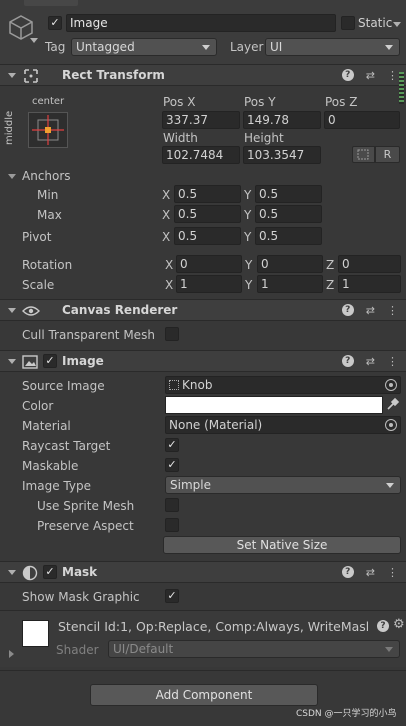 Image resolution: width=406 pixels, height=726 pixels. What do you see at coordinates (11, 654) in the screenshot?
I see `expand-arrow-icon` at bounding box center [11, 654].